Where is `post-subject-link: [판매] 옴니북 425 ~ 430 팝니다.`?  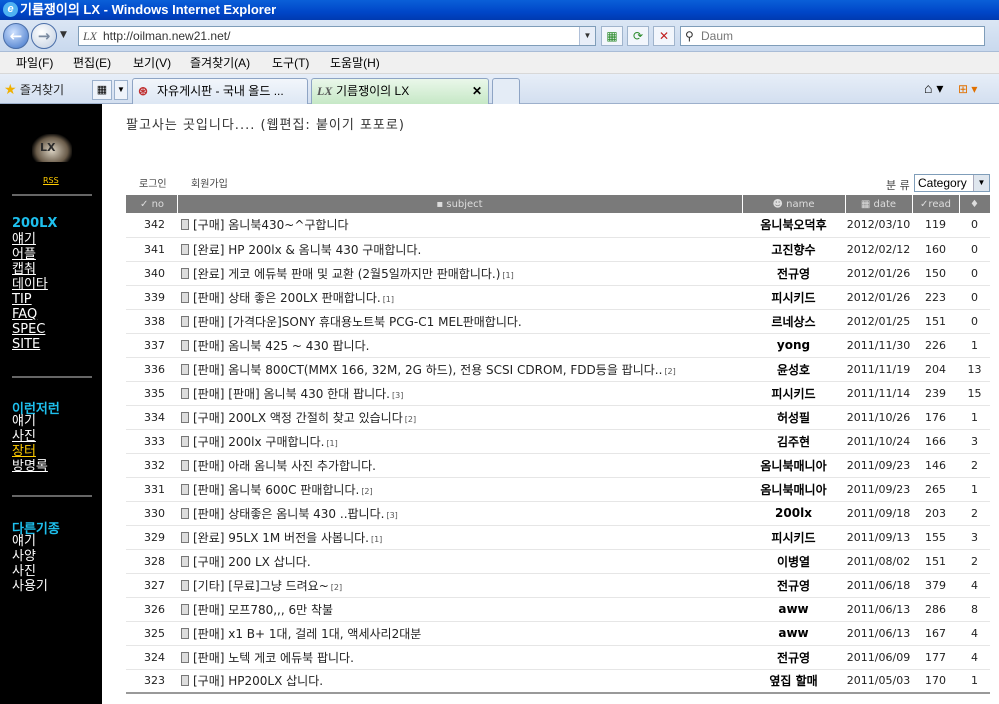 post-subject-link: [판매] 옴니북 425 ~ 430 팝니다. is located at coordinates (281, 346).